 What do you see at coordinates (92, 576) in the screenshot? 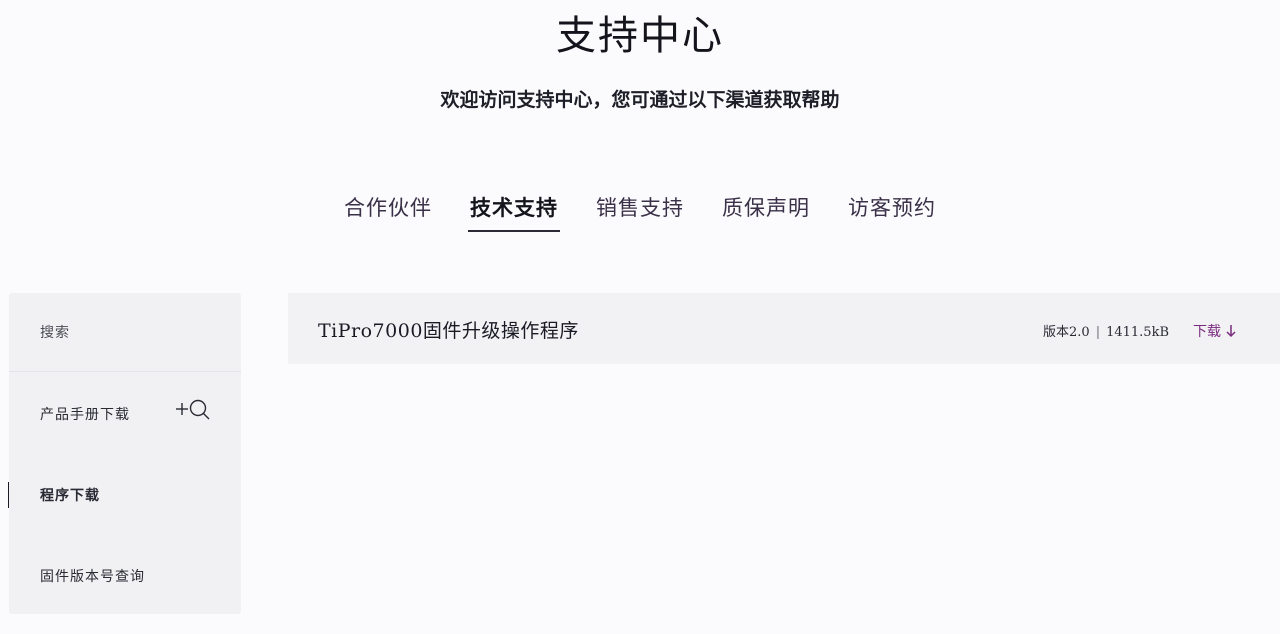
I see `sidebar-item-firmware-query: 固件版本号查询` at bounding box center [92, 576].